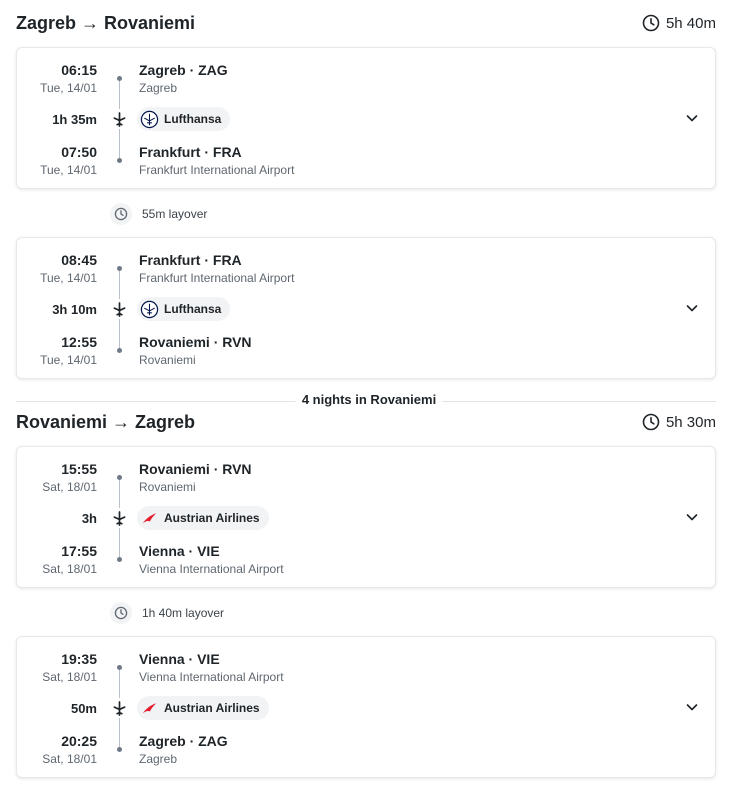 The width and height of the screenshot is (738, 795). What do you see at coordinates (190, 152) in the screenshot?
I see `arrival-place: Frankfurt · FRA` at bounding box center [190, 152].